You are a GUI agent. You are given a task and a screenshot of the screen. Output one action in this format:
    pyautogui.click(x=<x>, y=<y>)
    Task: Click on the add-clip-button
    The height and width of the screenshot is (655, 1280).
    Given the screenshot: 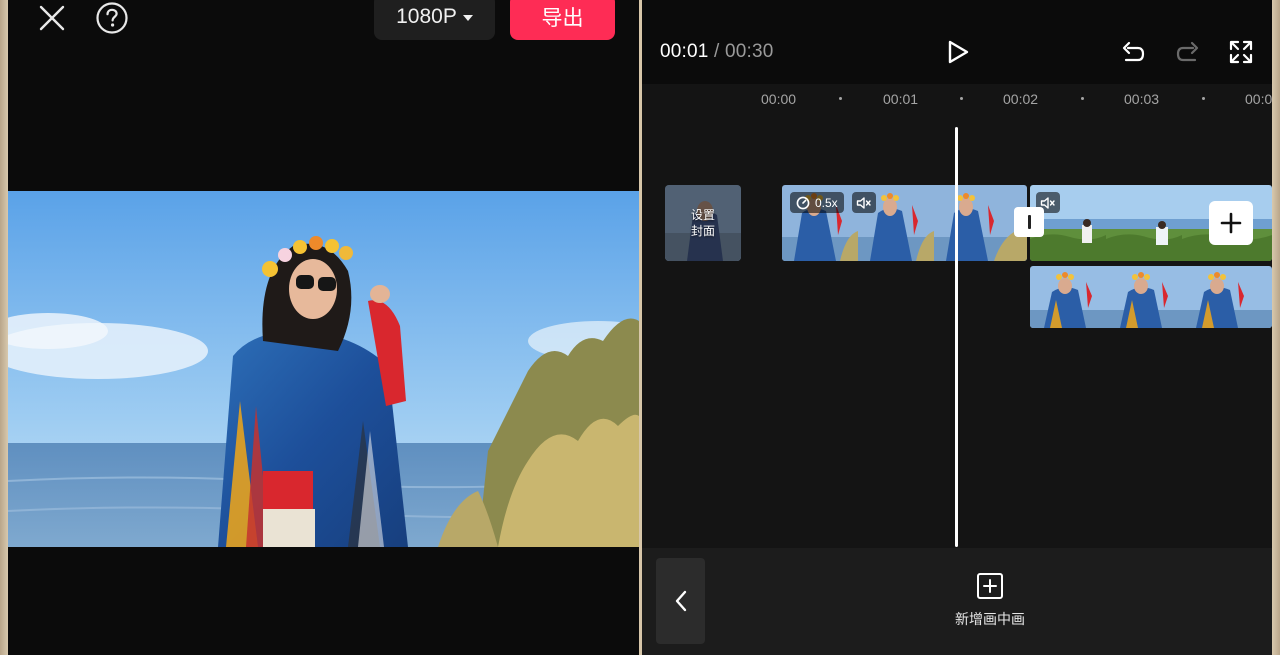 What is the action you would take?
    pyautogui.click(x=1231, y=223)
    